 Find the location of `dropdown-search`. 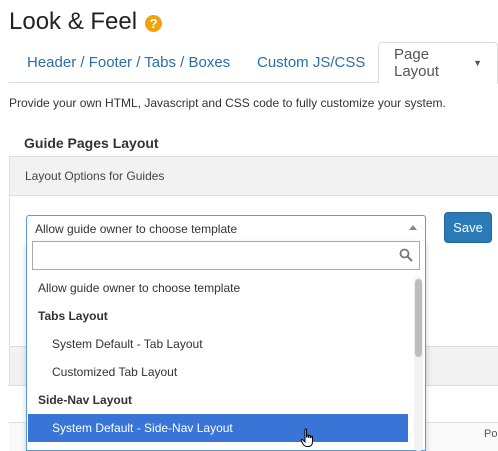

dropdown-search is located at coordinates (226, 255).